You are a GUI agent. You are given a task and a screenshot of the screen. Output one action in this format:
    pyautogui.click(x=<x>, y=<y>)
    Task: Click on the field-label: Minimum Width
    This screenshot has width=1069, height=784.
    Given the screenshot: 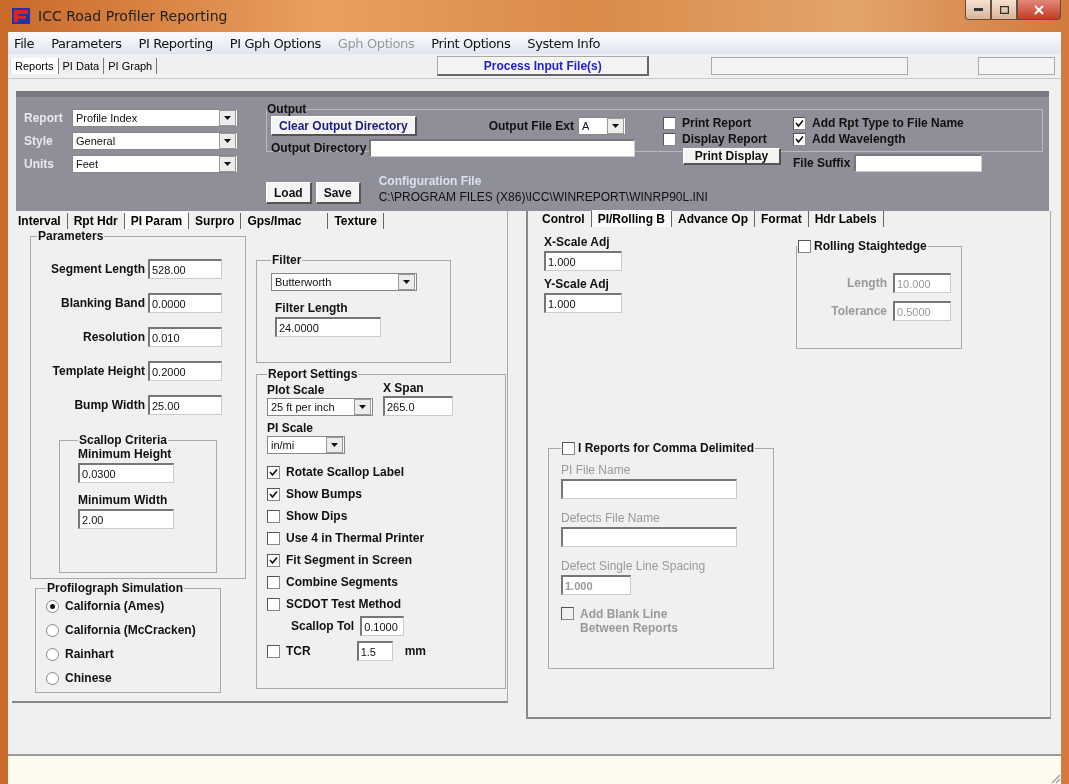 What is the action you would take?
    pyautogui.click(x=123, y=500)
    